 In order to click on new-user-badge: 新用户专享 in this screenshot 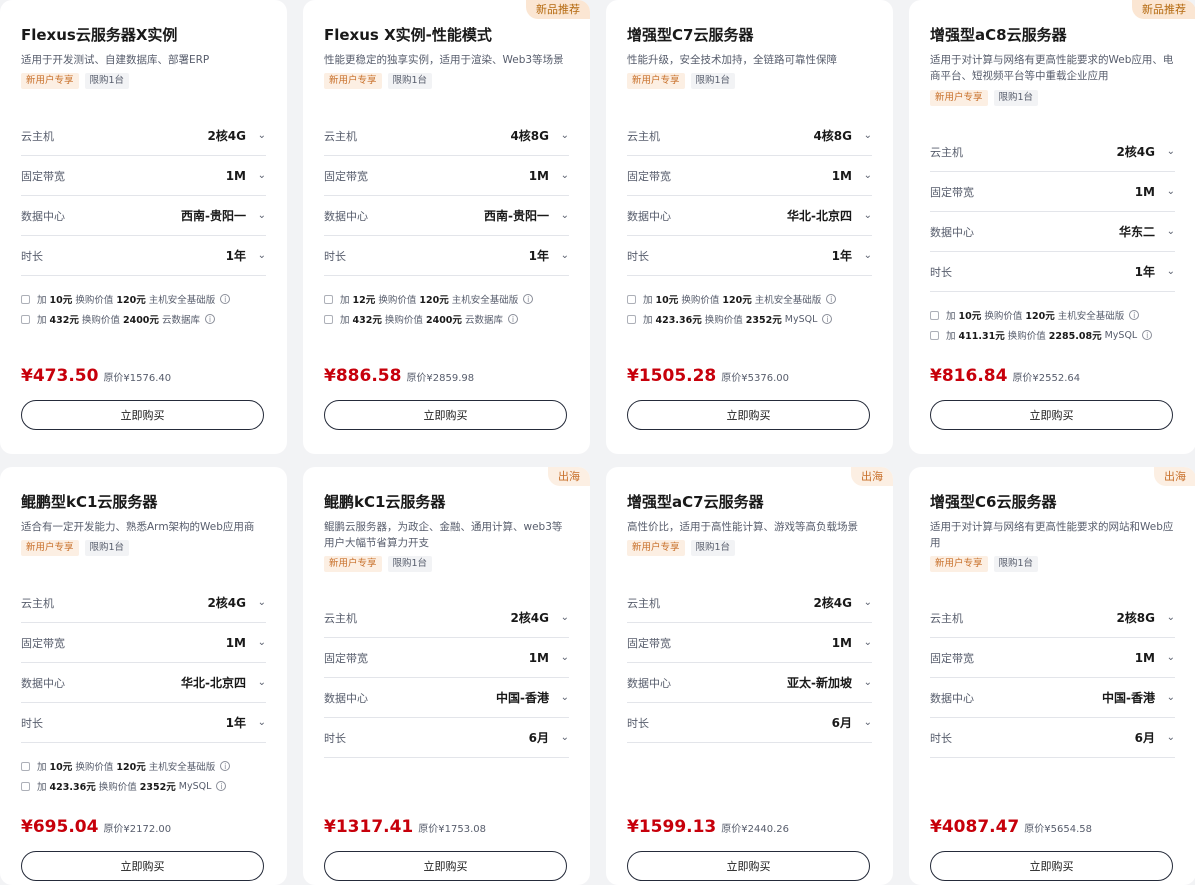, I will do `click(959, 564)`.